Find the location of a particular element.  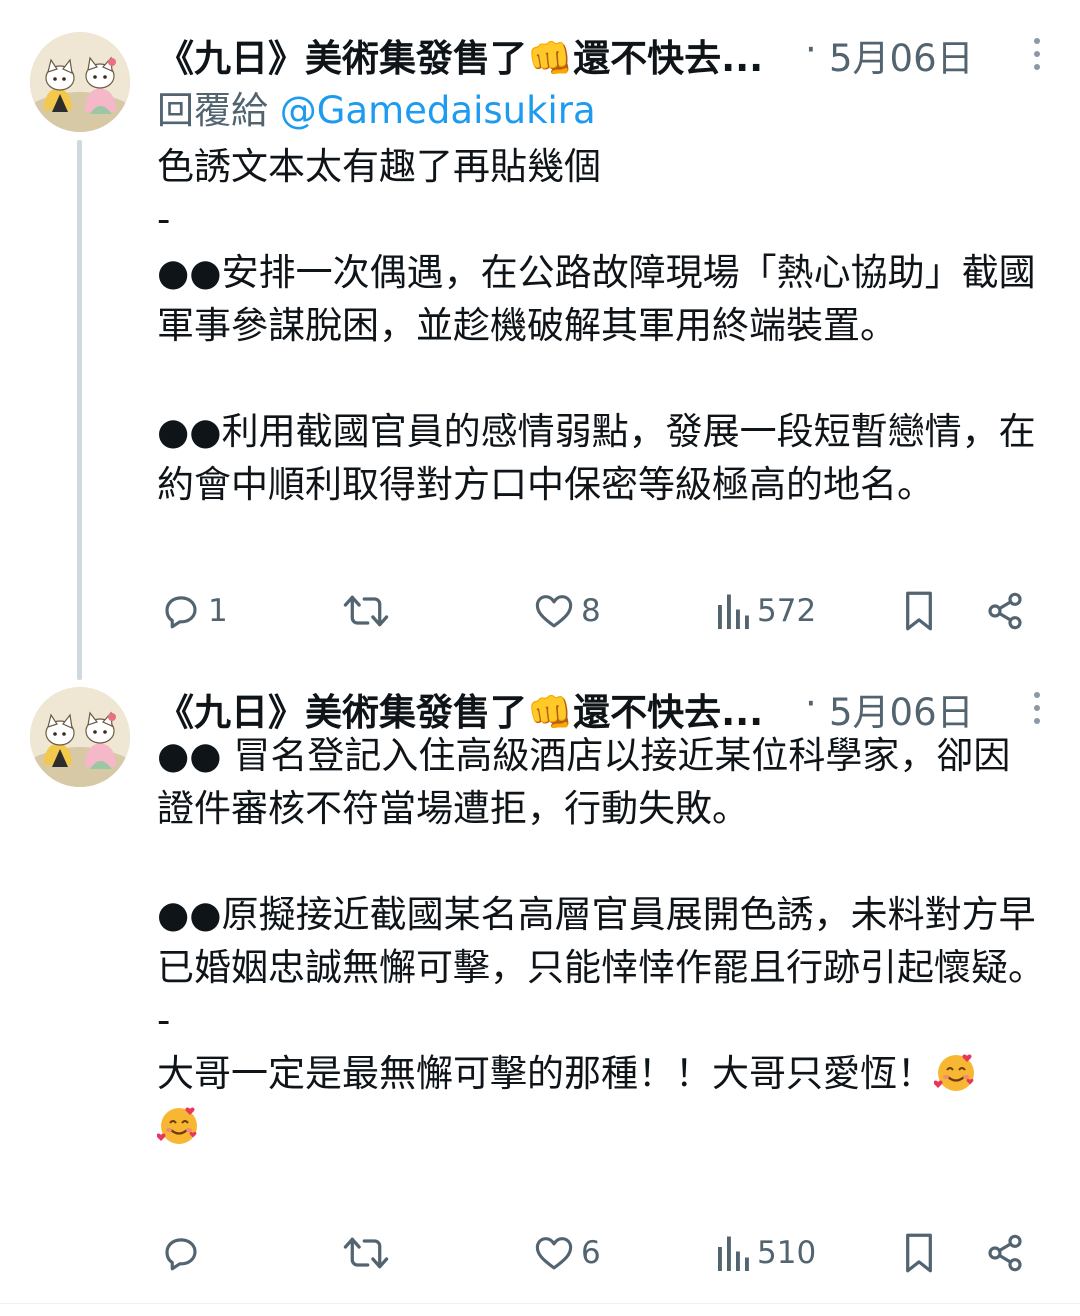

divider is located at coordinates (540, 1303).